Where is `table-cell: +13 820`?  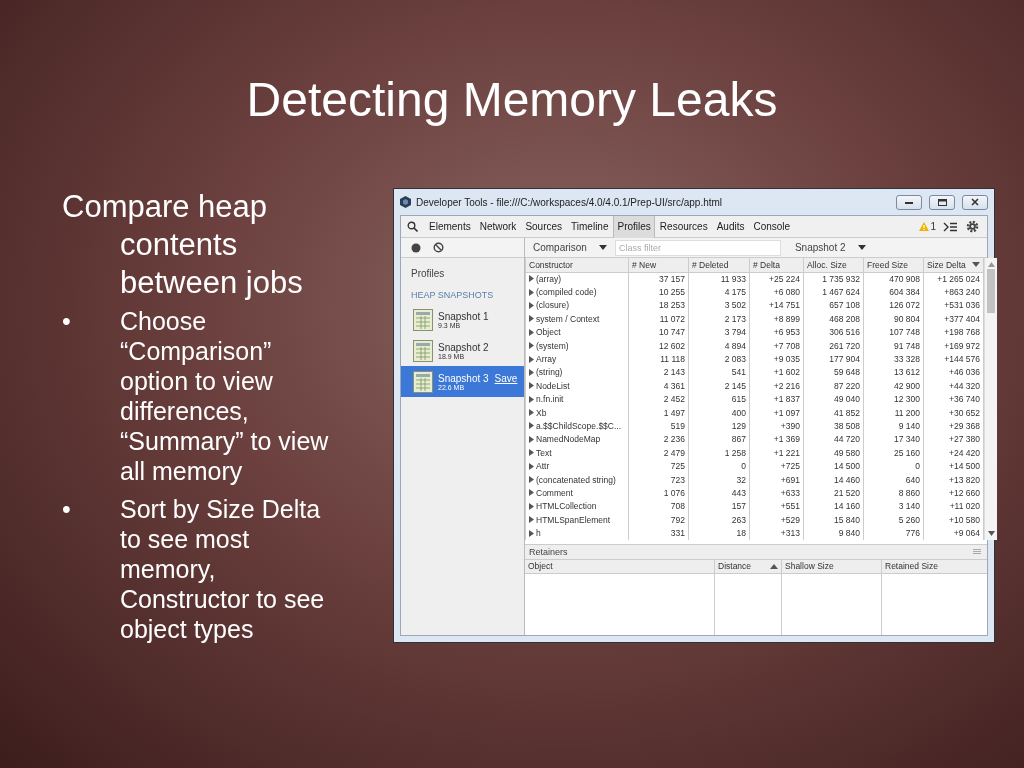
table-cell: +13 820 is located at coordinates (953, 479).